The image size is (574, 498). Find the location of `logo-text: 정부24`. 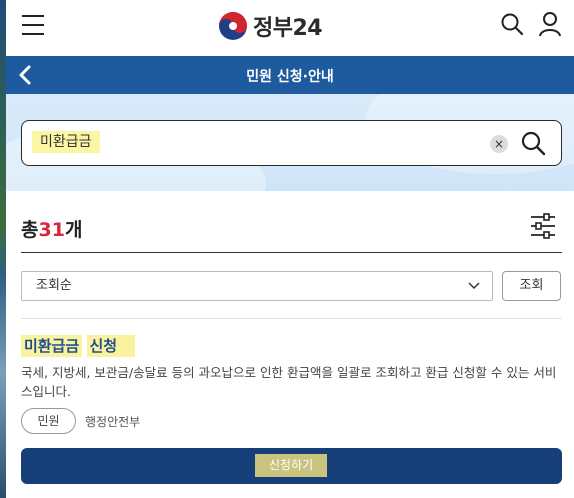

logo-text: 정부24 is located at coordinates (288, 28).